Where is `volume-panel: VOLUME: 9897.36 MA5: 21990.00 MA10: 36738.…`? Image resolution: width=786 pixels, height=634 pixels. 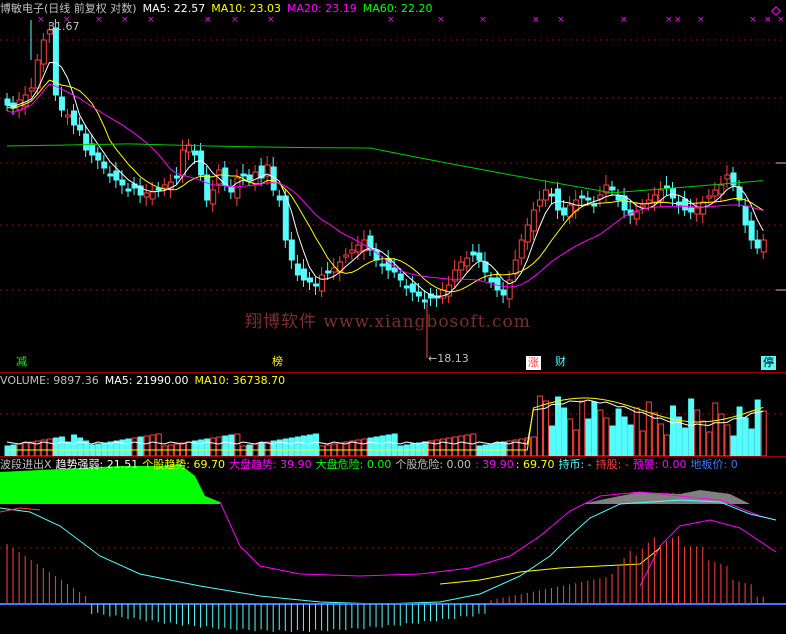 volume-panel: VOLUME: 9897.36 MA5: 21990.00 MA10: 36738.… is located at coordinates (393, 414).